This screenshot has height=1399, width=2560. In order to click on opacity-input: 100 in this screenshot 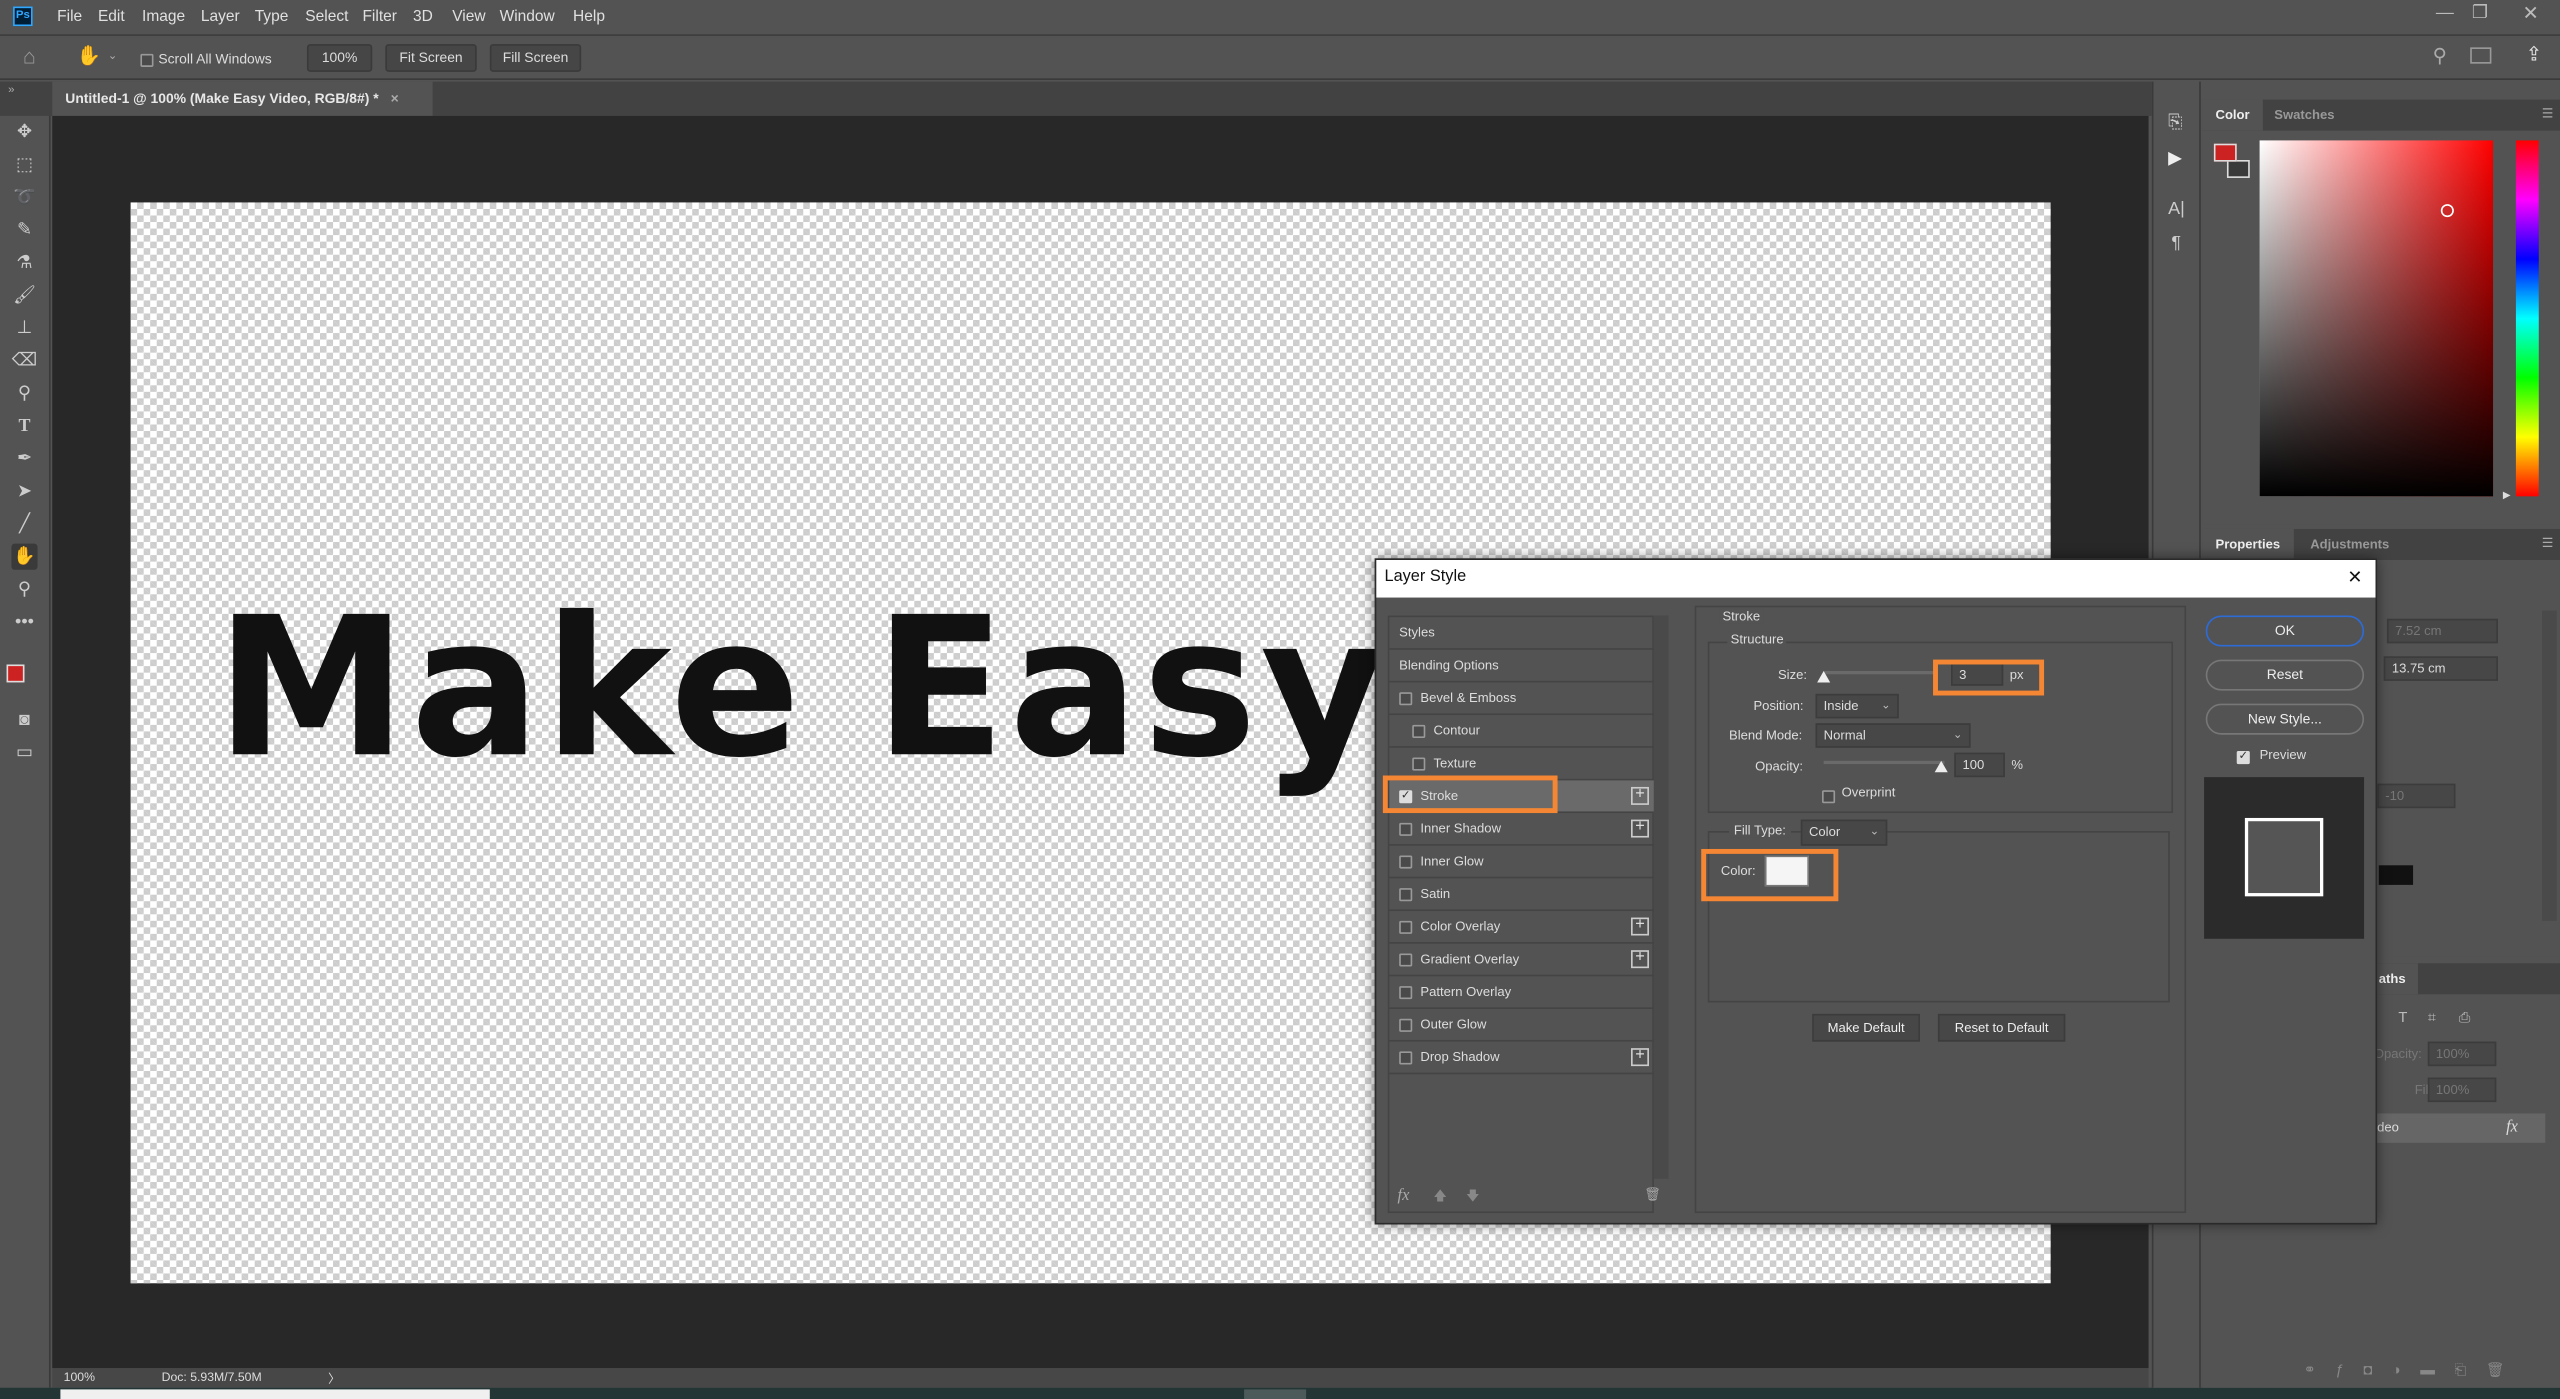, I will do `click(1979, 765)`.